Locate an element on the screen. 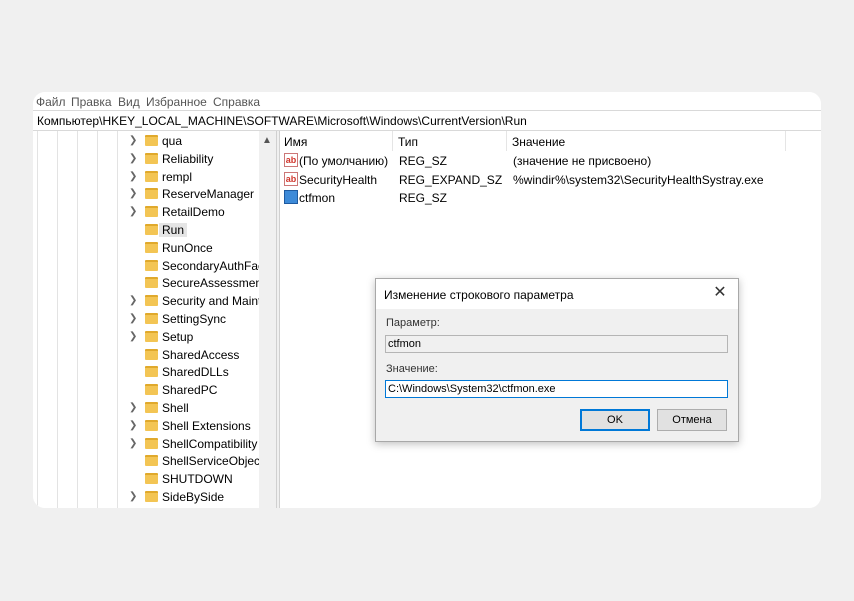 This screenshot has height=601, width=854. close-icon: ✕ is located at coordinates (720, 293).